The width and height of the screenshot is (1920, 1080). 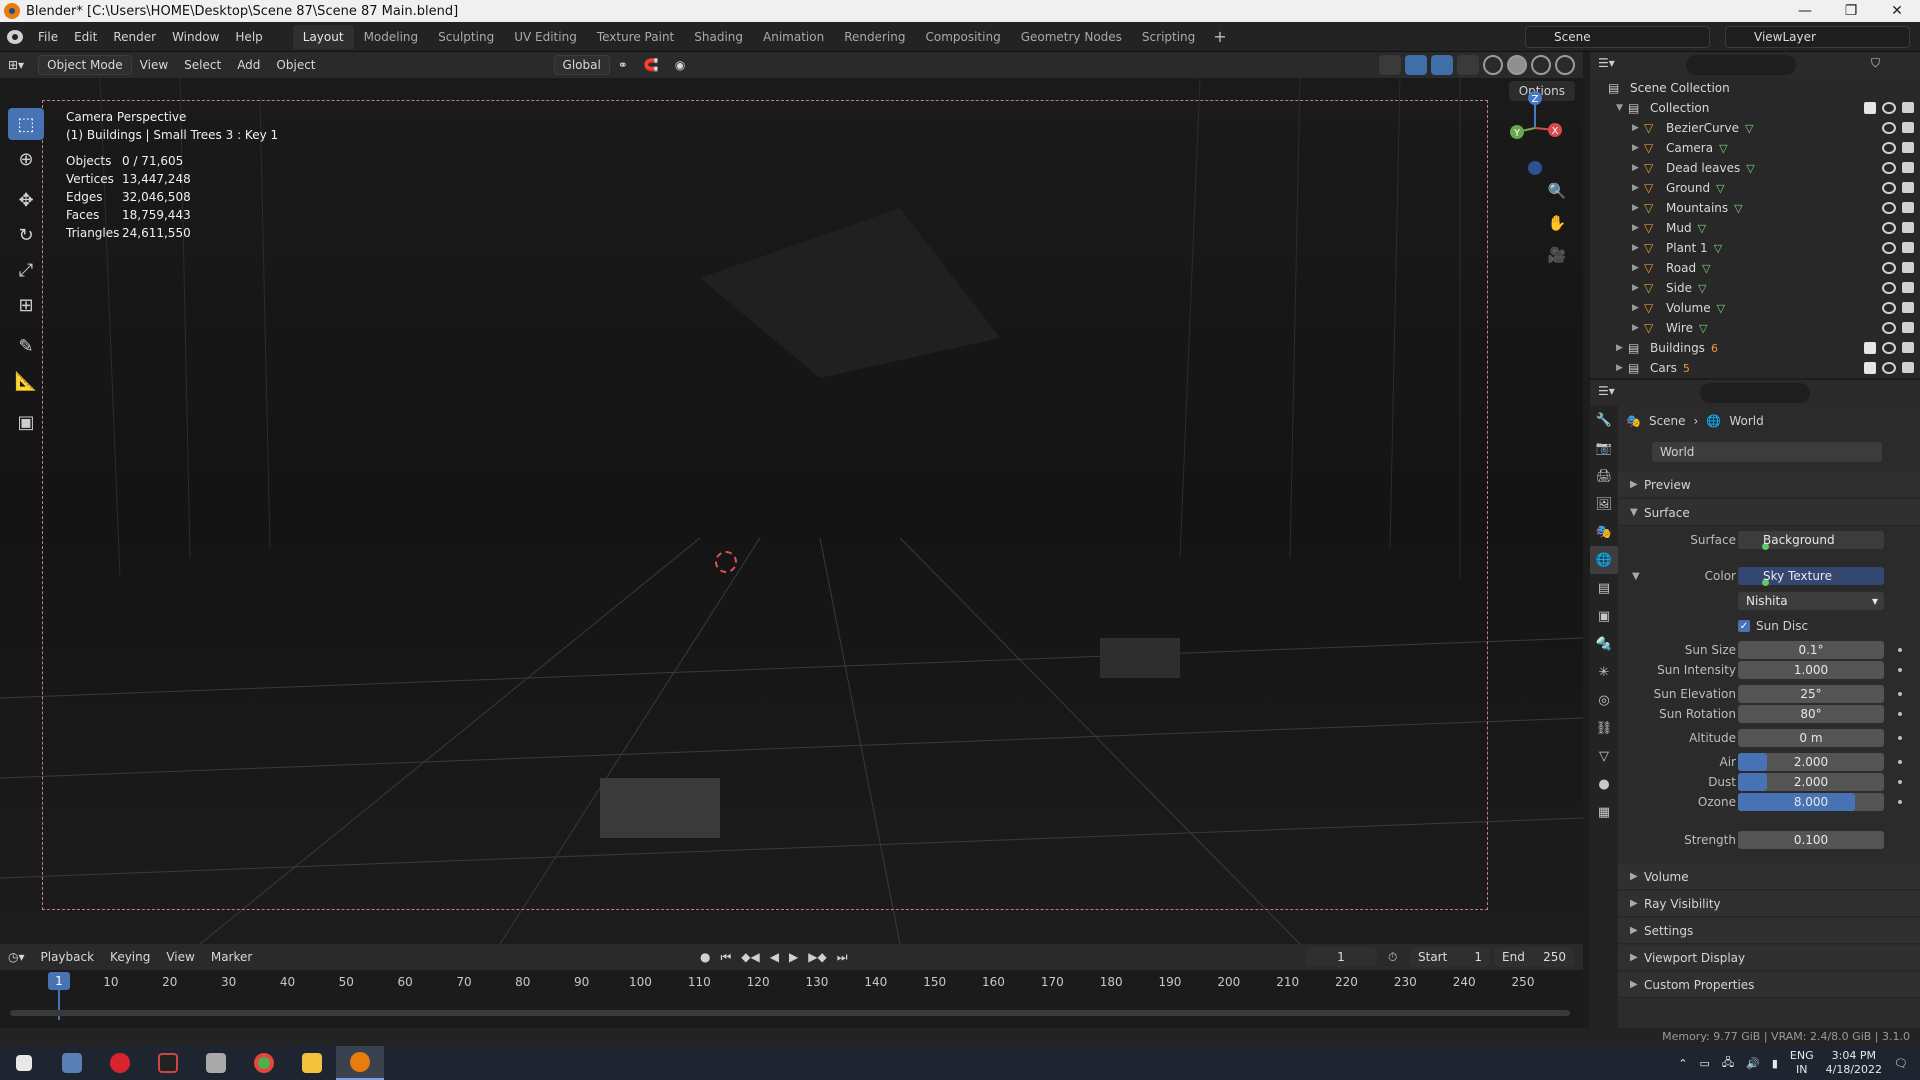 What do you see at coordinates (1901, 1063) in the screenshot?
I see `notification-icon: 🗨` at bounding box center [1901, 1063].